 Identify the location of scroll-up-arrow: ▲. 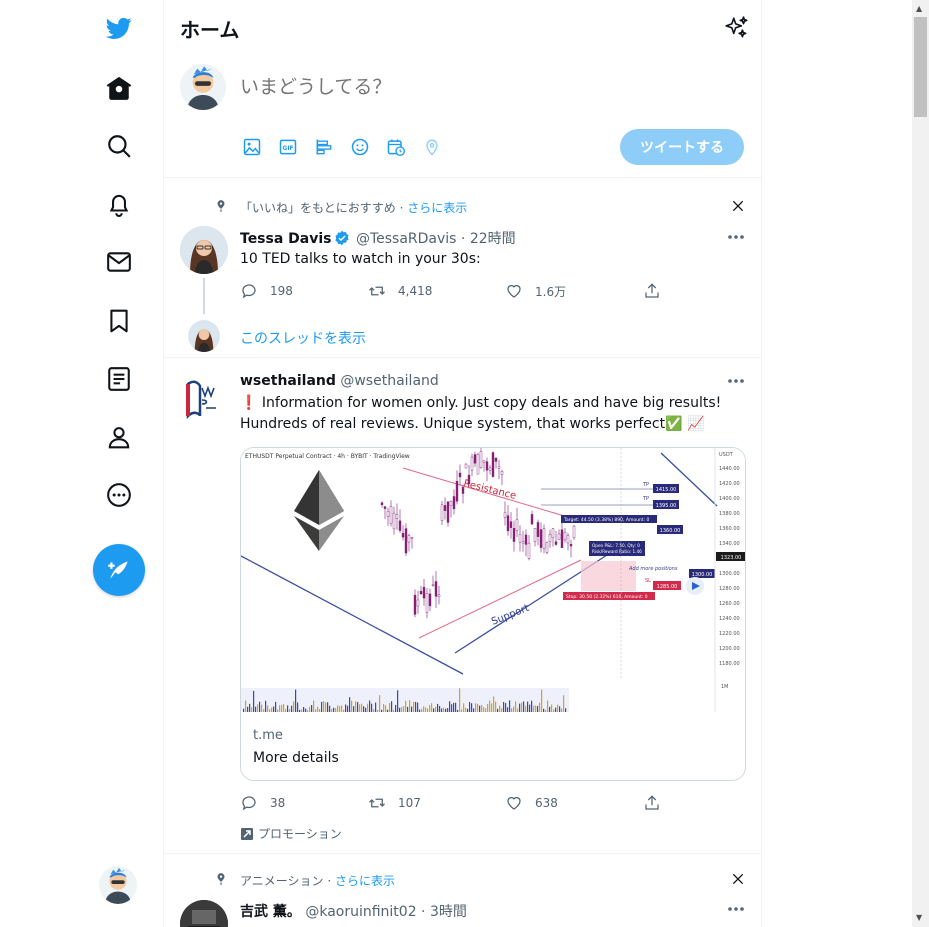
(919, 8).